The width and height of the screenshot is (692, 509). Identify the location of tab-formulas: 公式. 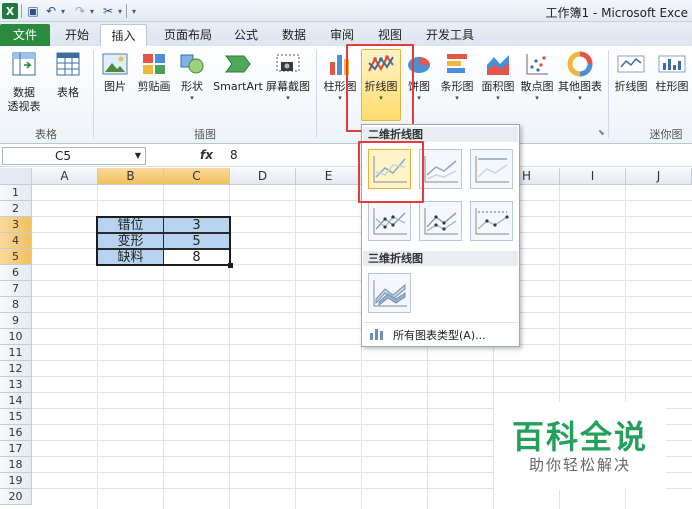
(246, 35).